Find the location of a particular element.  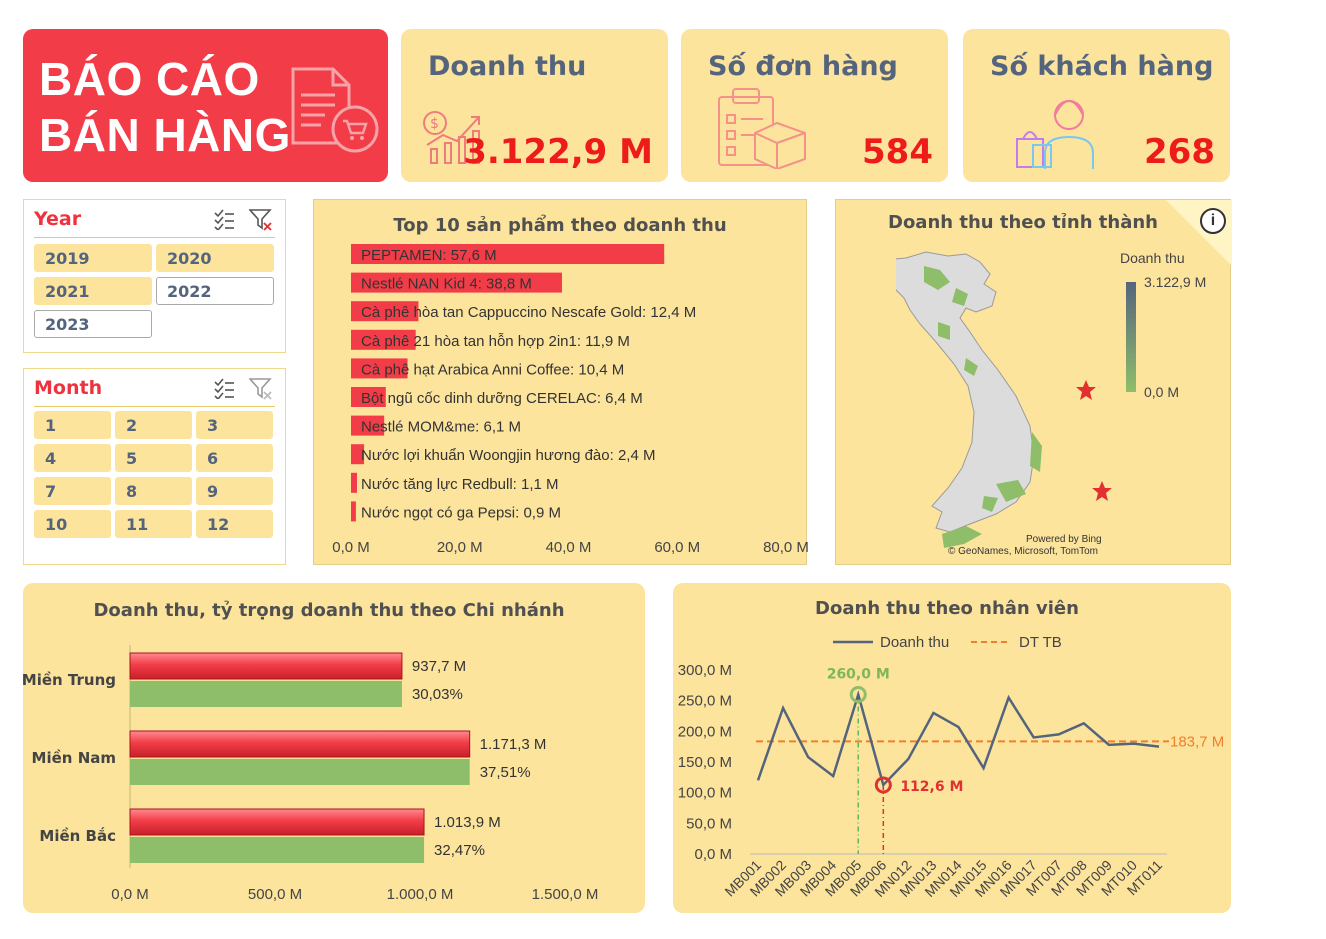

month-2-button: 2 is located at coordinates (153, 425).